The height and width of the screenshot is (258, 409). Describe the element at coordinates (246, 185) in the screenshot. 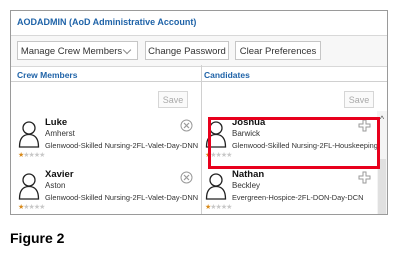

I see `candidate-surname: Beckley` at that location.